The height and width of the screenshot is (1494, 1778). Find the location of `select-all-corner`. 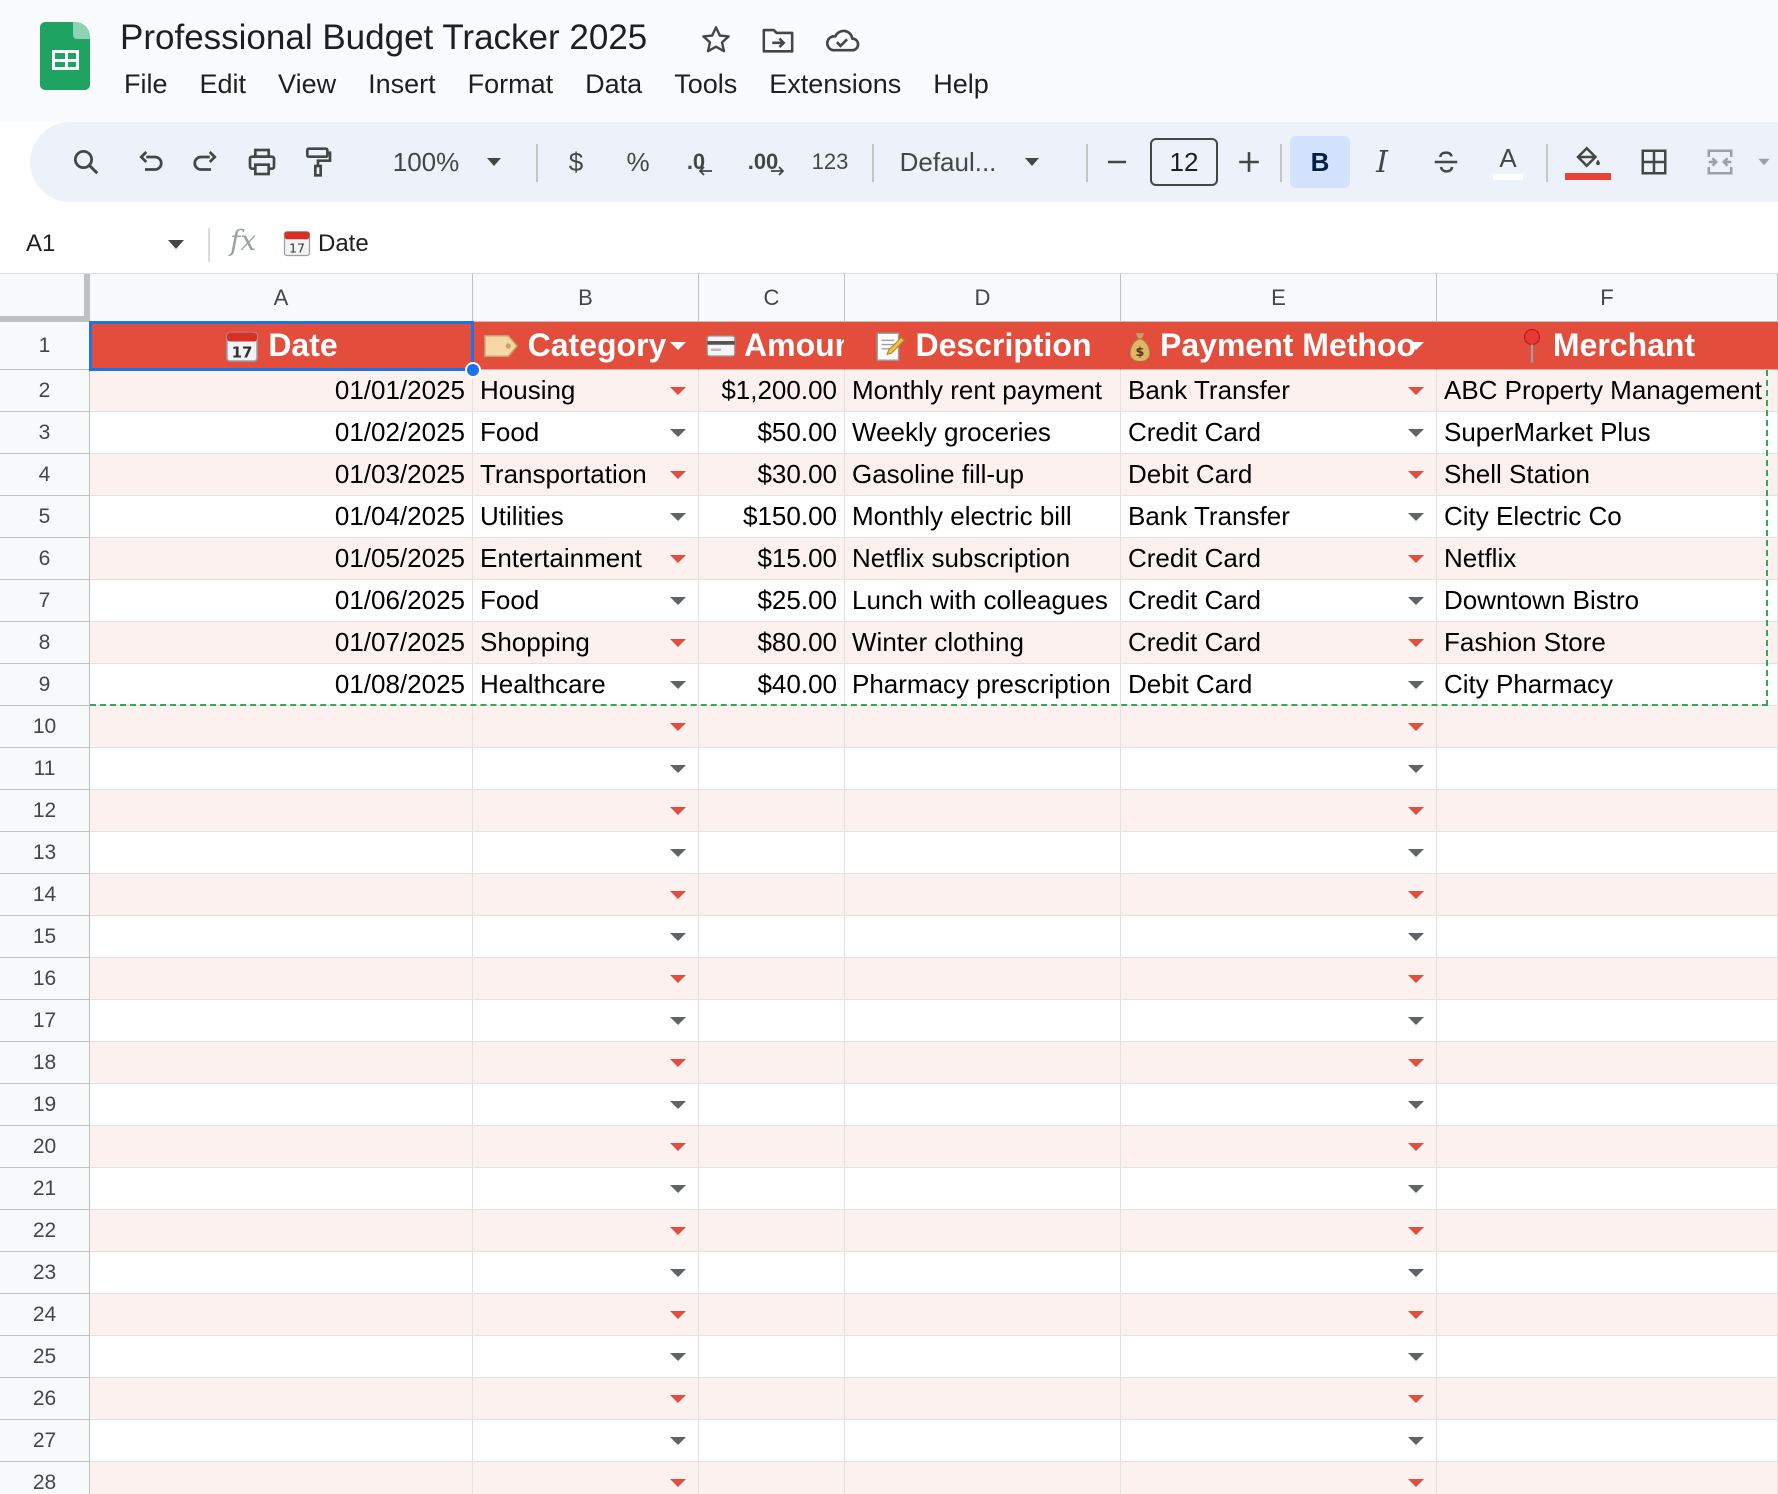

select-all-corner is located at coordinates (45, 298).